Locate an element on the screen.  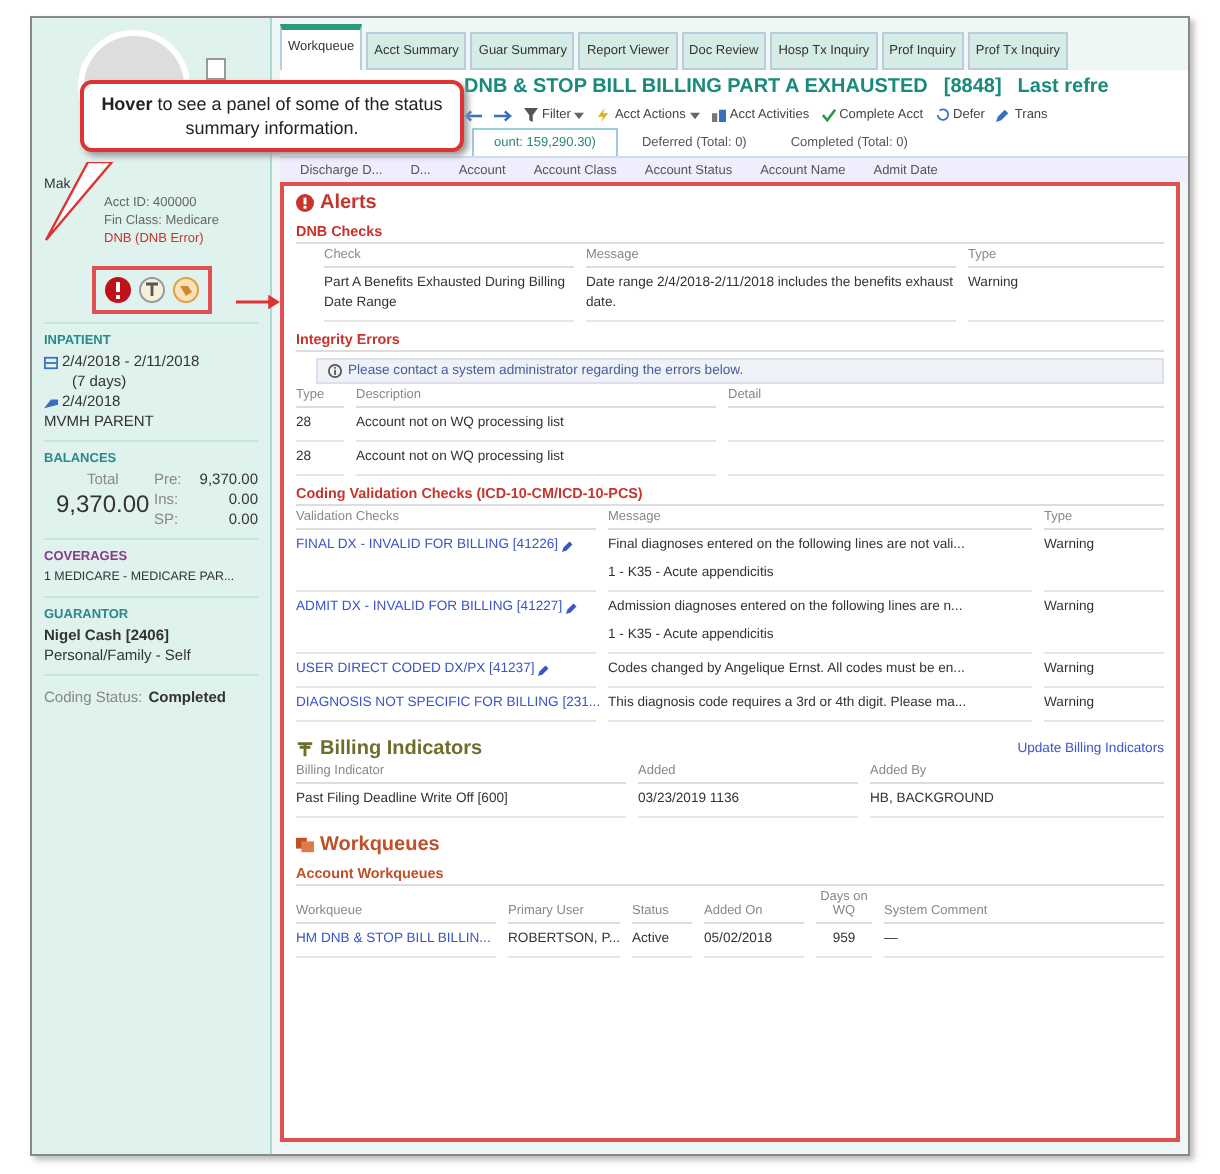
hover-callout: Hover to see a panel of some of the status summary information. is located at coordinates (272, 116).